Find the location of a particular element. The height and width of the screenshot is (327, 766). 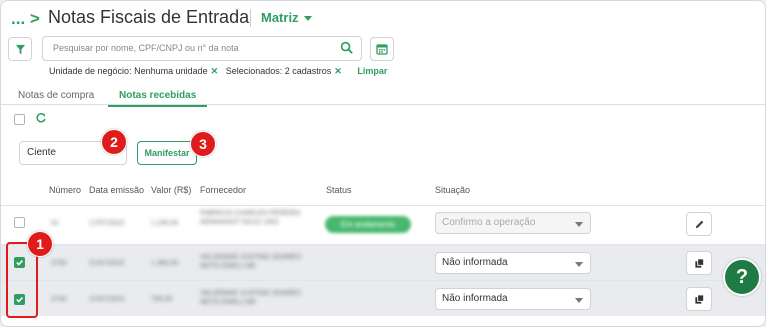

callout-badge-2: 2 is located at coordinates (114, 142).